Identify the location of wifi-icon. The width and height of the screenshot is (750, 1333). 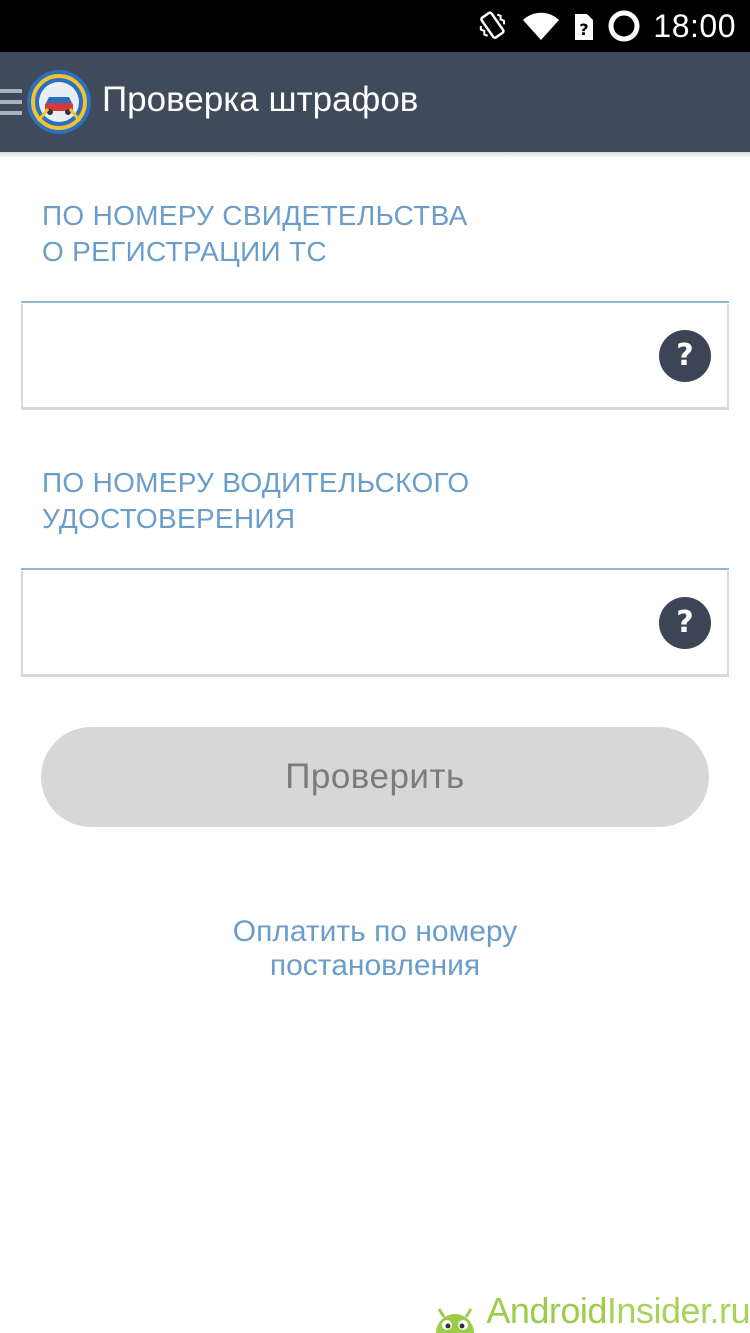
(541, 26).